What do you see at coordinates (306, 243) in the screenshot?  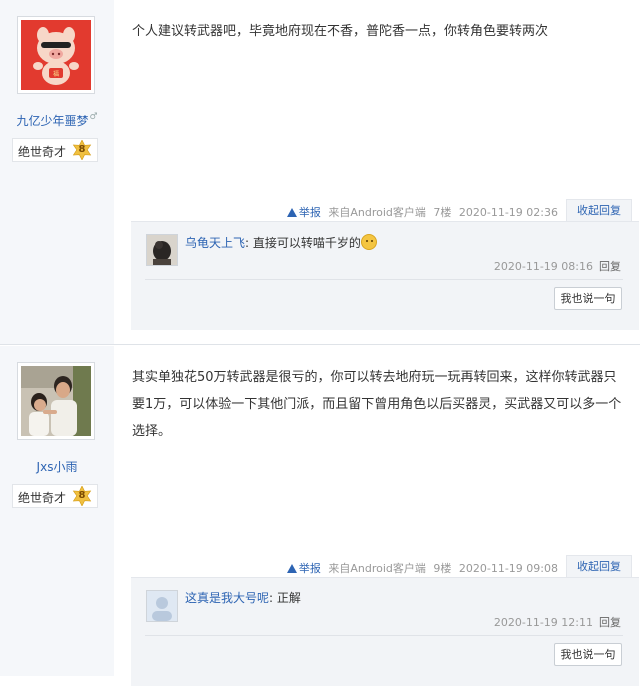 I see `reply-content: 直接可以转喵千岁的` at bounding box center [306, 243].